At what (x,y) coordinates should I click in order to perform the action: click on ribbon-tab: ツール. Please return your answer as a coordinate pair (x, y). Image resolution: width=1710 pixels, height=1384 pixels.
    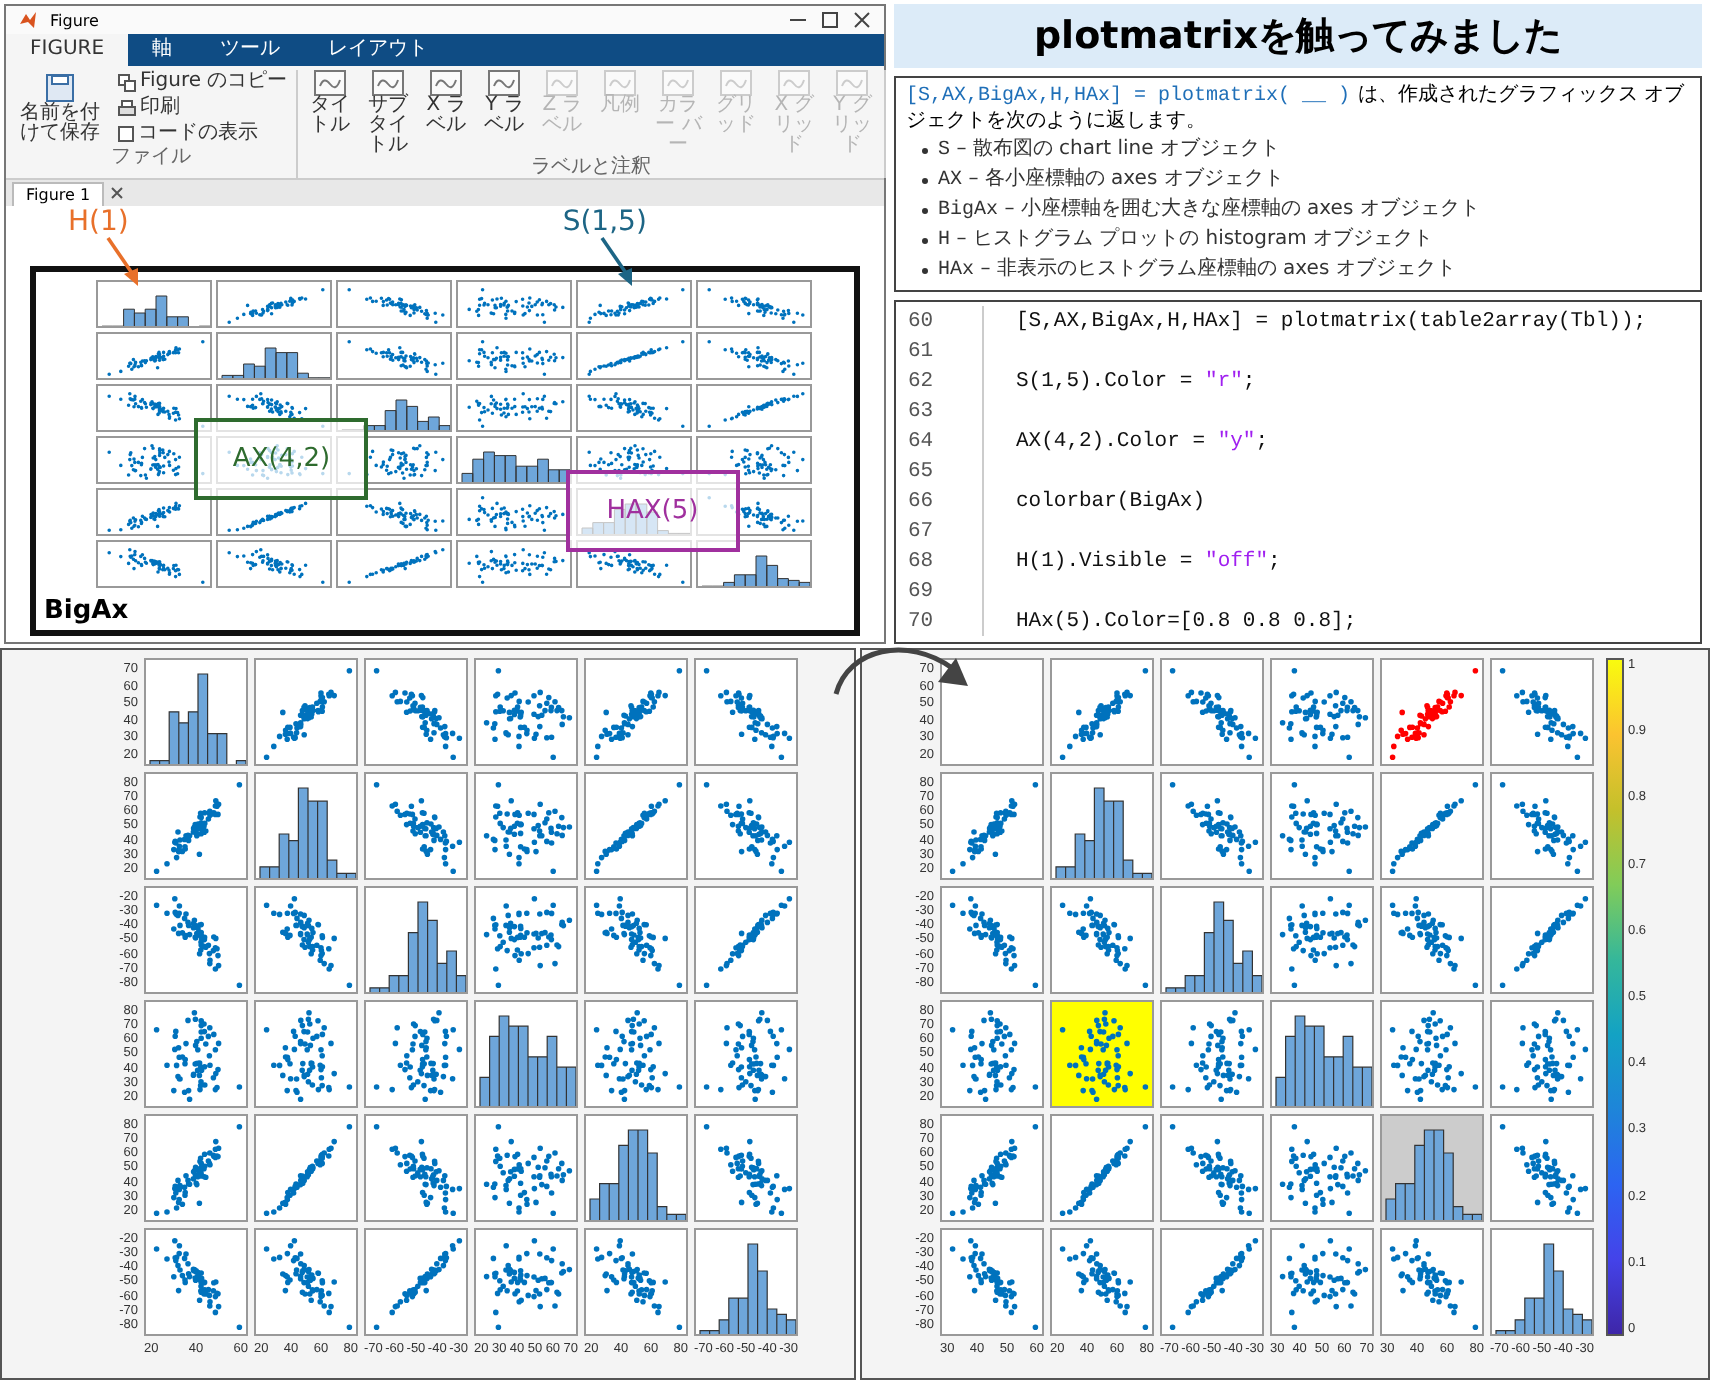
    Looking at the image, I should click on (250, 50).